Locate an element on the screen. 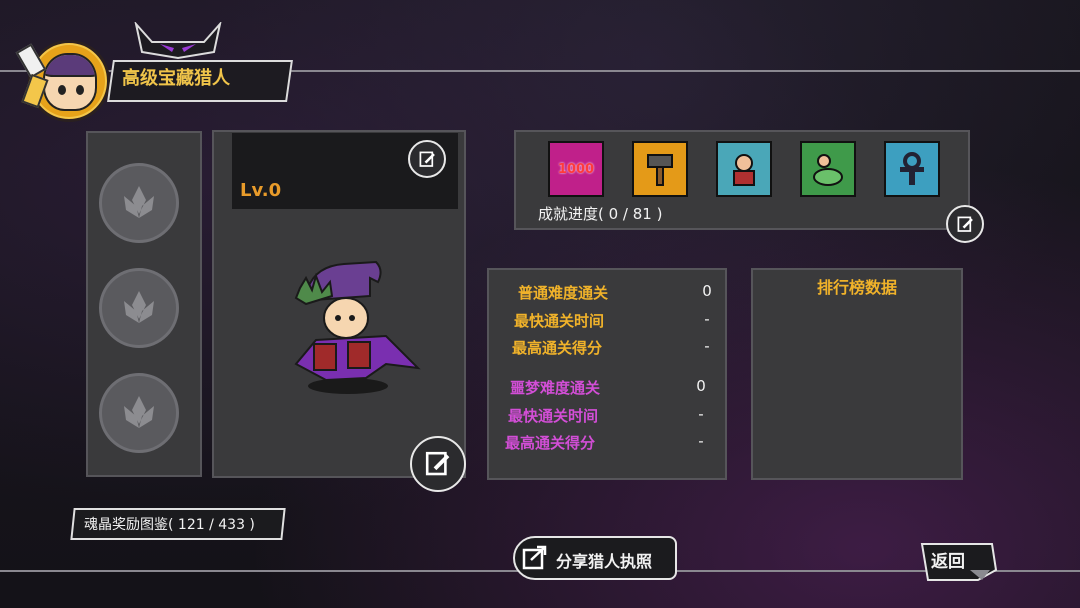  hammer-glyph-icon is located at coordinates (660, 170).